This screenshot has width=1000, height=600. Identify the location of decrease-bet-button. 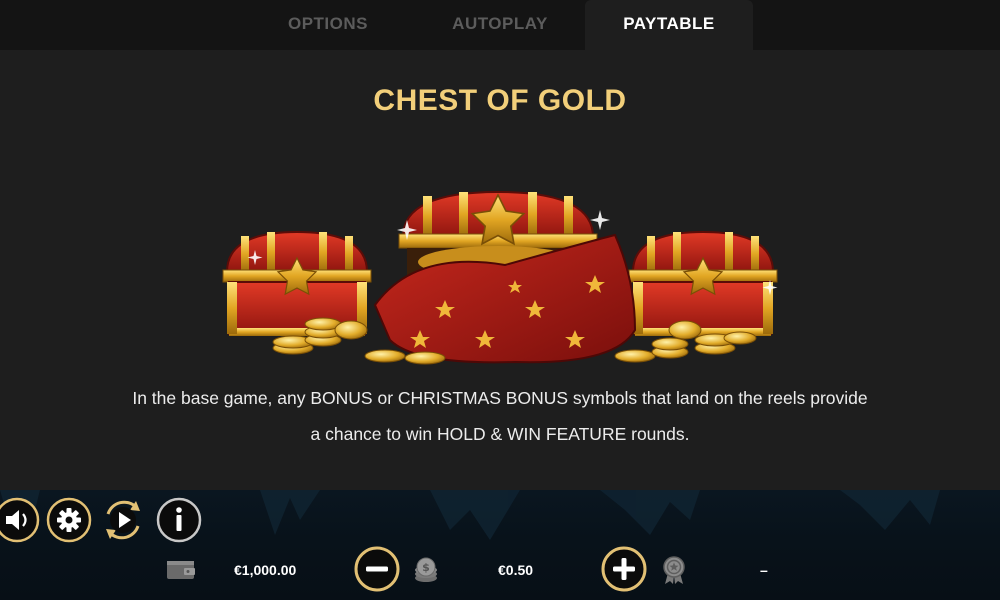
(377, 569).